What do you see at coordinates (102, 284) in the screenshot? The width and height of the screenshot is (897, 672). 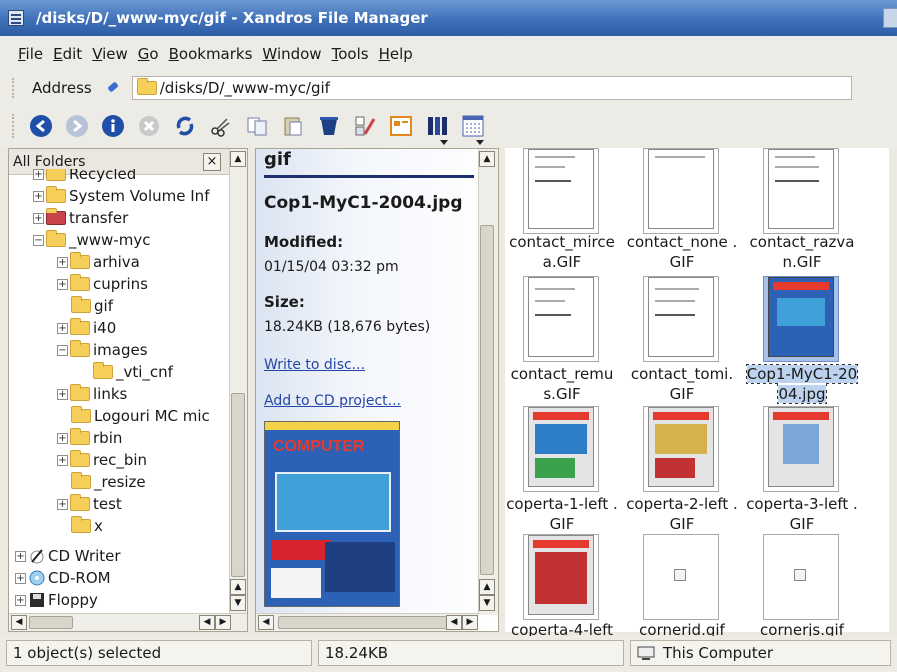 I see `tree-item: + cuprins` at bounding box center [102, 284].